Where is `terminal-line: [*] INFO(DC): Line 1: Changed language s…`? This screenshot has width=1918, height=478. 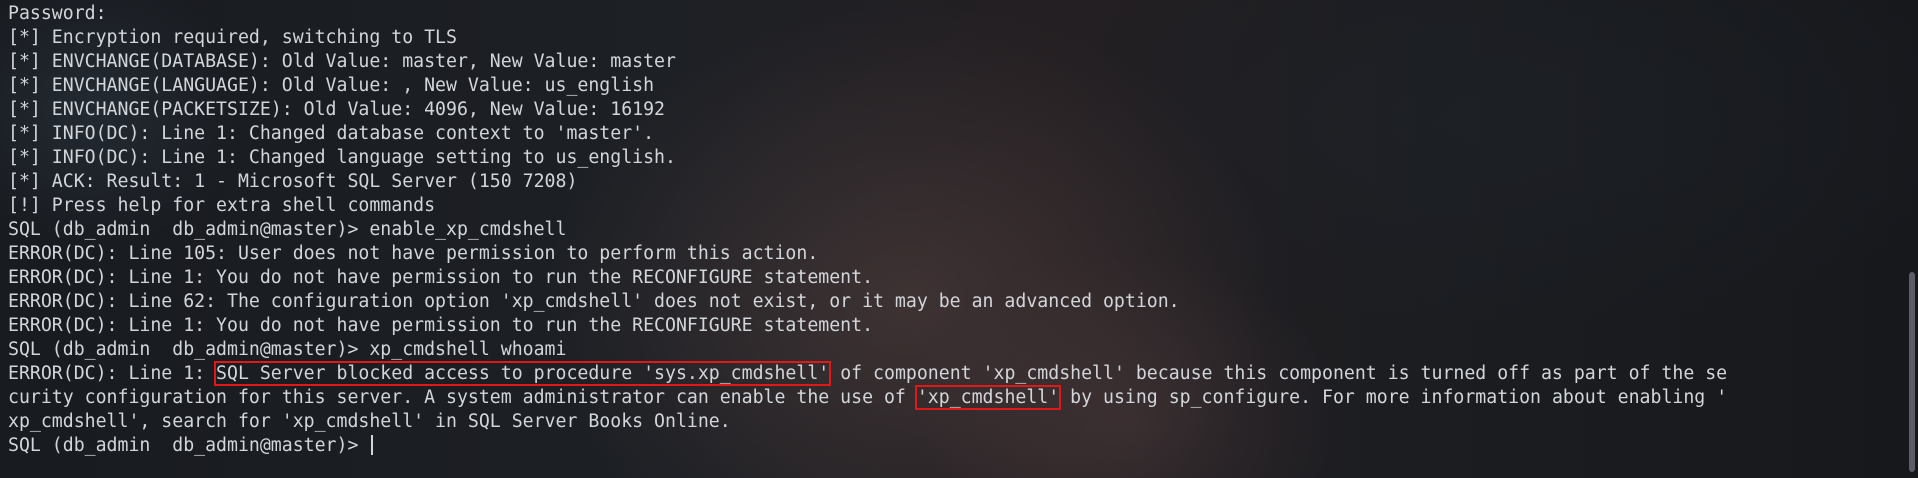
terminal-line: [*] INFO(DC): Line 1: Changed language s… is located at coordinates (342, 157).